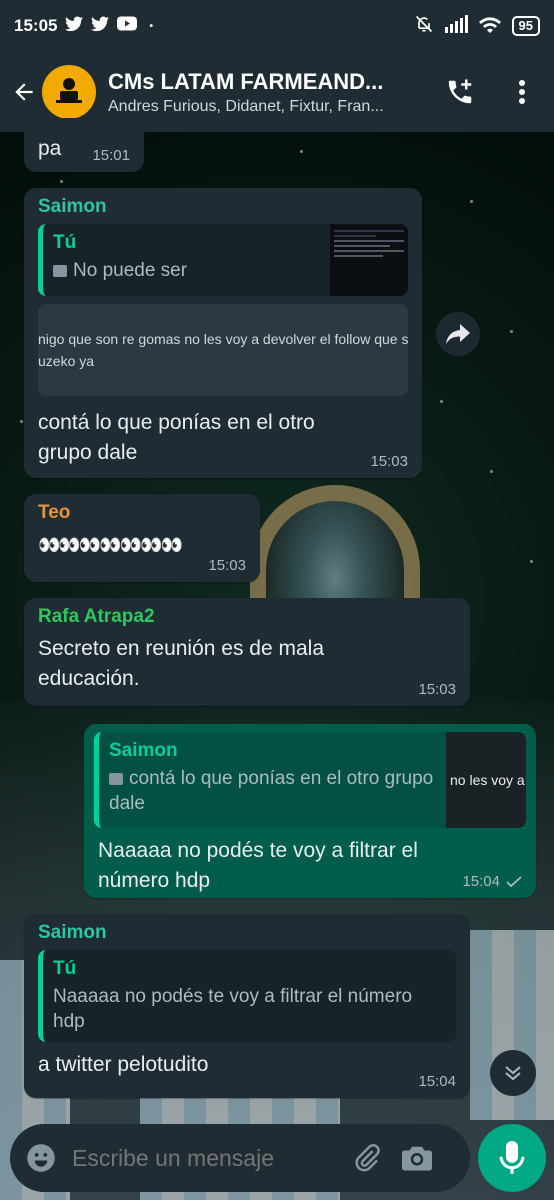 The image size is (554, 1200). Describe the element at coordinates (84, 145) in the screenshot. I see `message-bubble: pa 15:01` at that location.